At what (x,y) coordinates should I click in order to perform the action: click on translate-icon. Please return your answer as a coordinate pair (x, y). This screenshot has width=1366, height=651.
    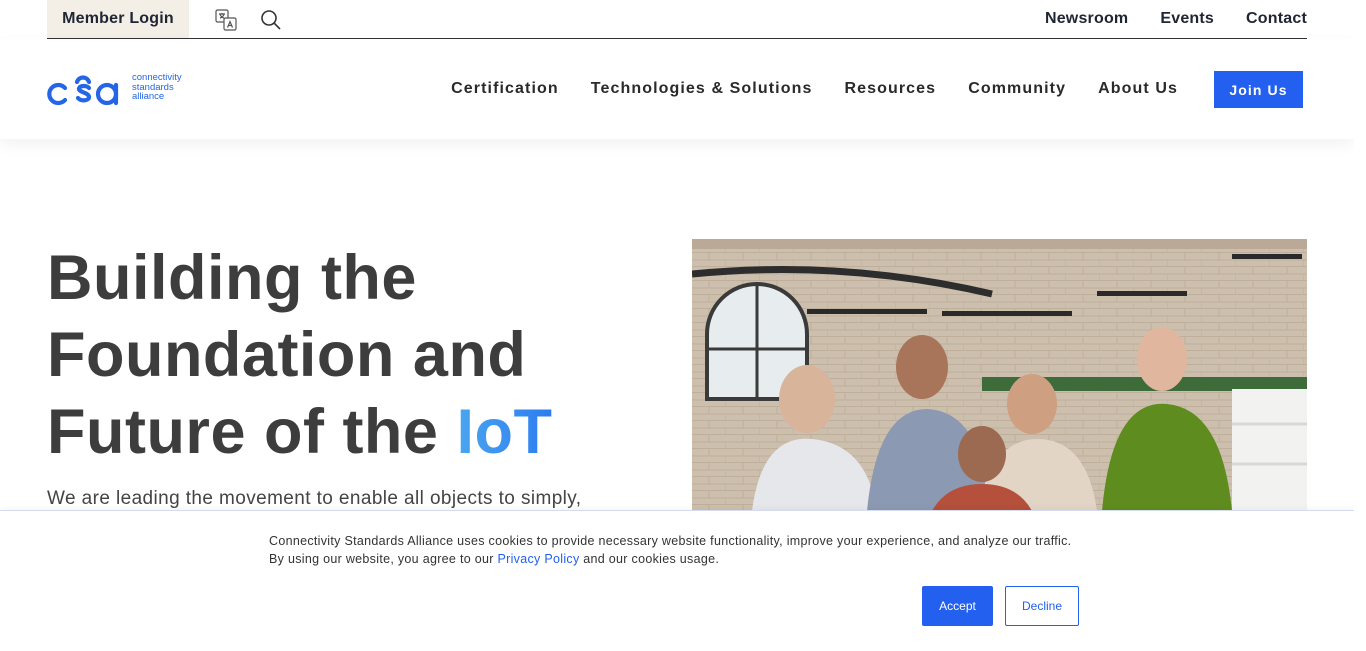
    Looking at the image, I should click on (226, 20).